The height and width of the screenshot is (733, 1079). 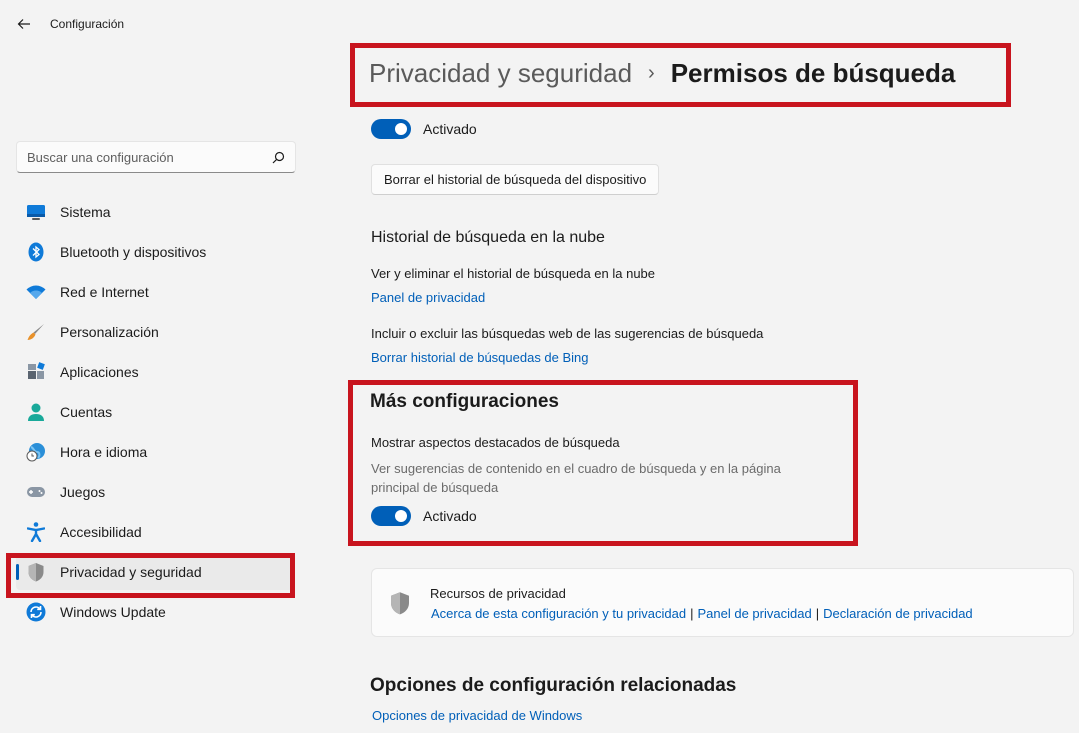 I want to click on accessibility-icon, so click(x=36, y=532).